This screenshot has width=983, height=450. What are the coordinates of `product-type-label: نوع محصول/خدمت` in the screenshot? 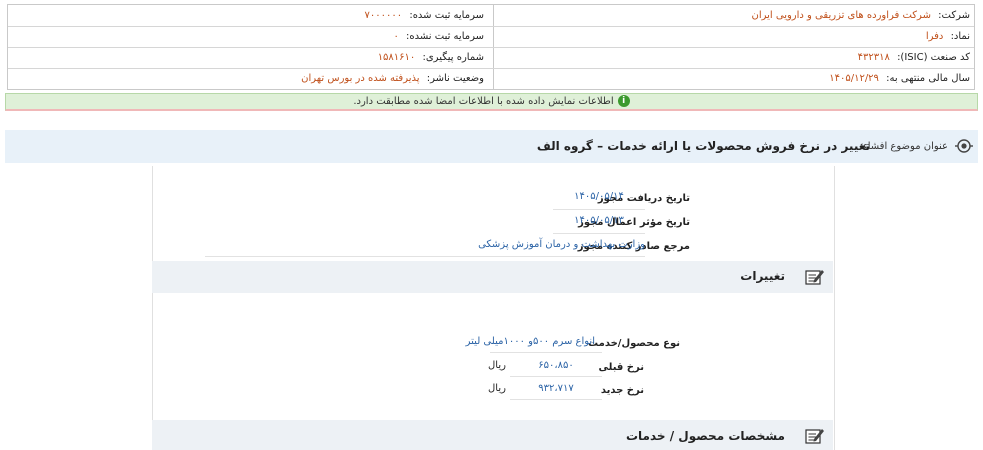 It's located at (634, 343).